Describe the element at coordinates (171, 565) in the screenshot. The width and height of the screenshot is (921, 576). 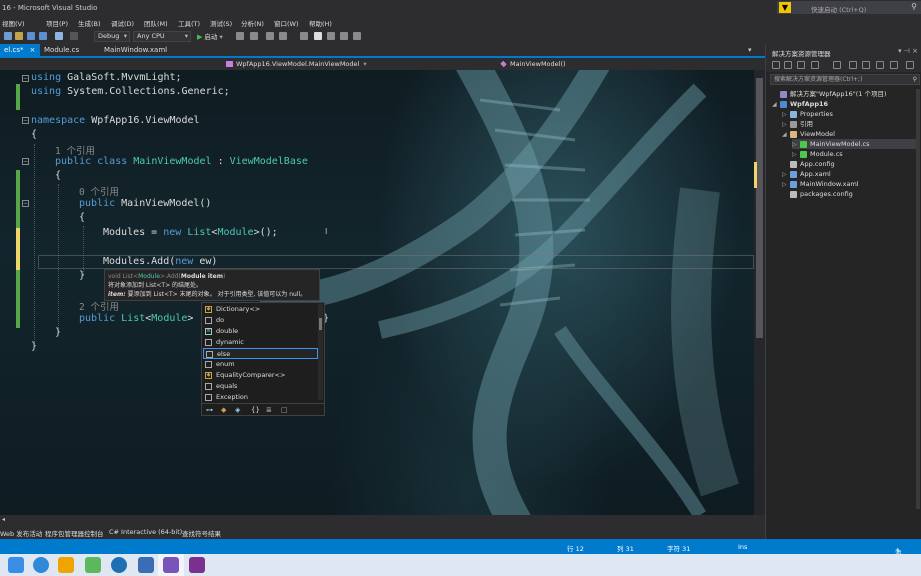
I see `visual-studio-icon` at that location.